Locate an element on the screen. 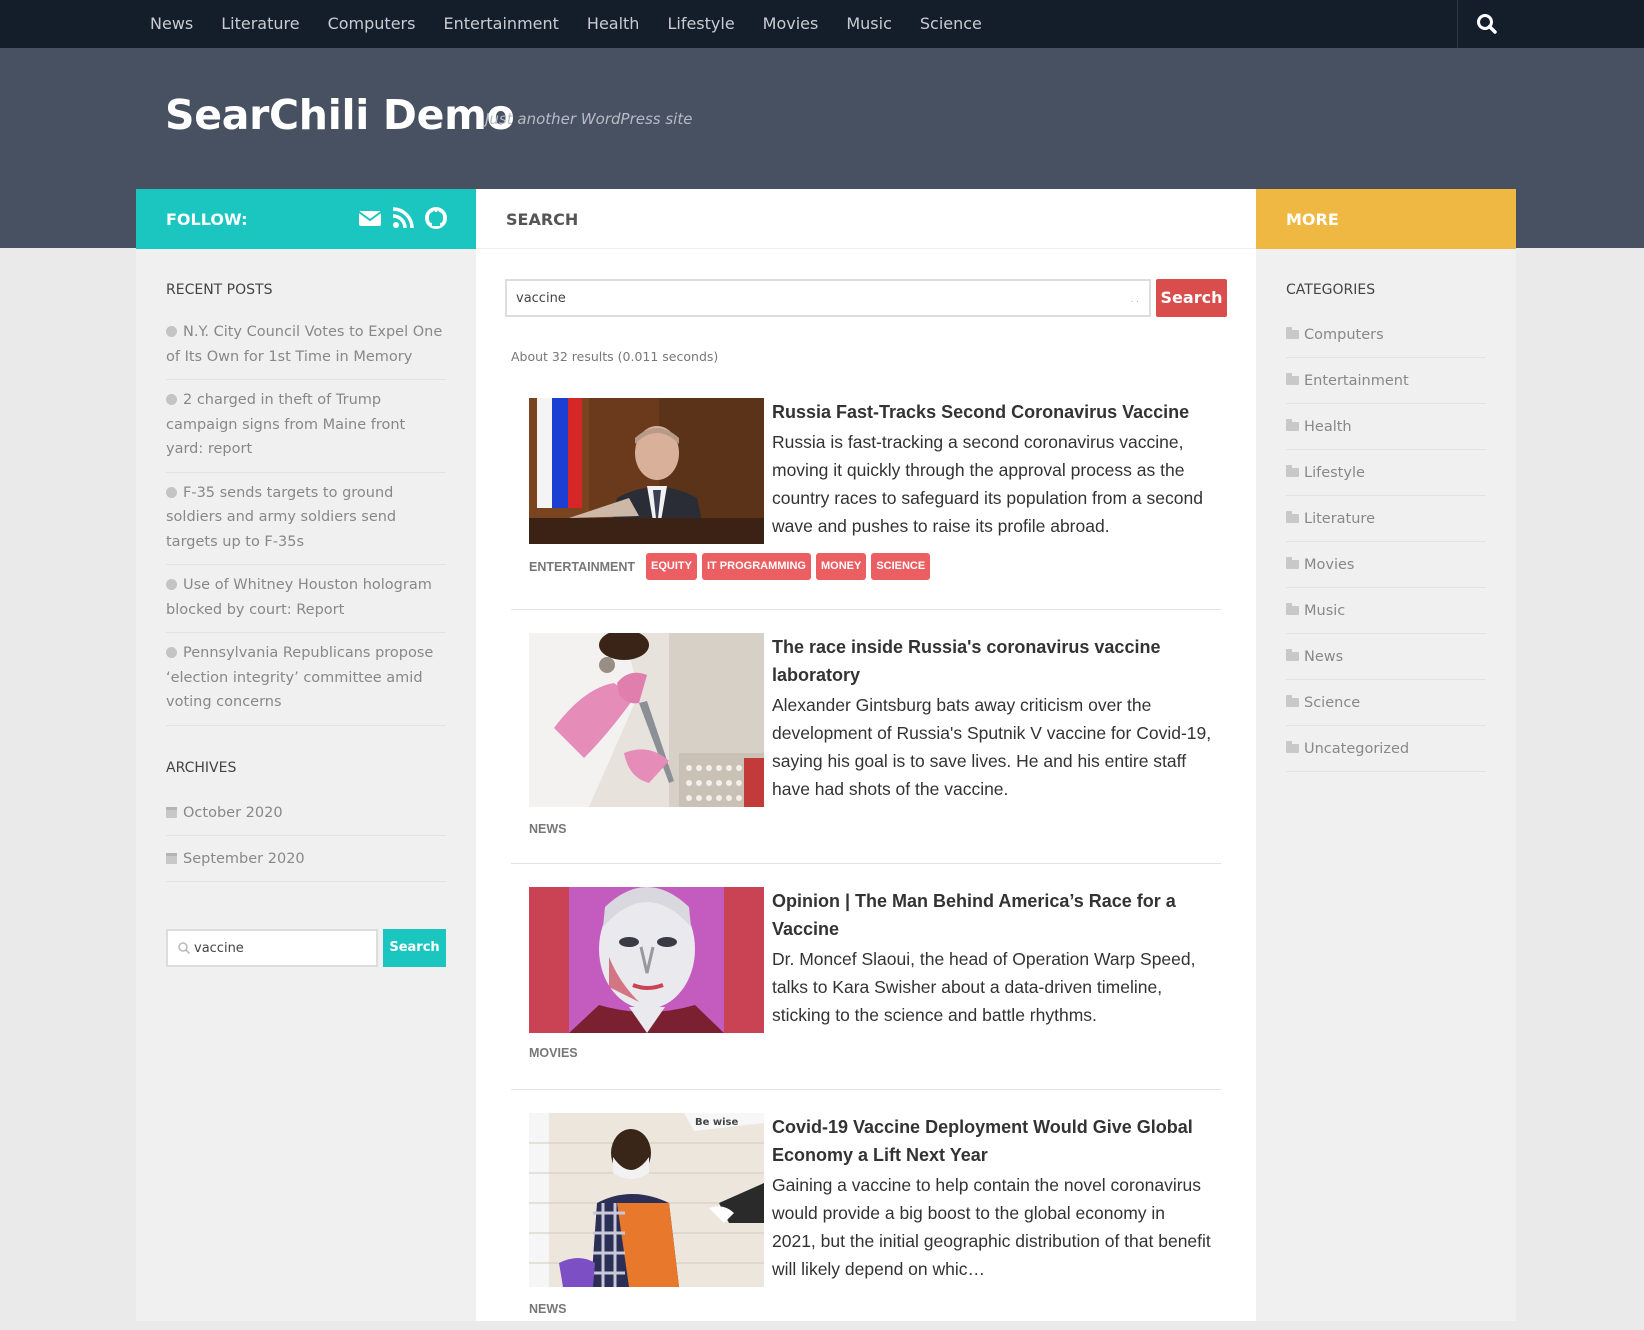  category-link: Computers is located at coordinates (1344, 335).